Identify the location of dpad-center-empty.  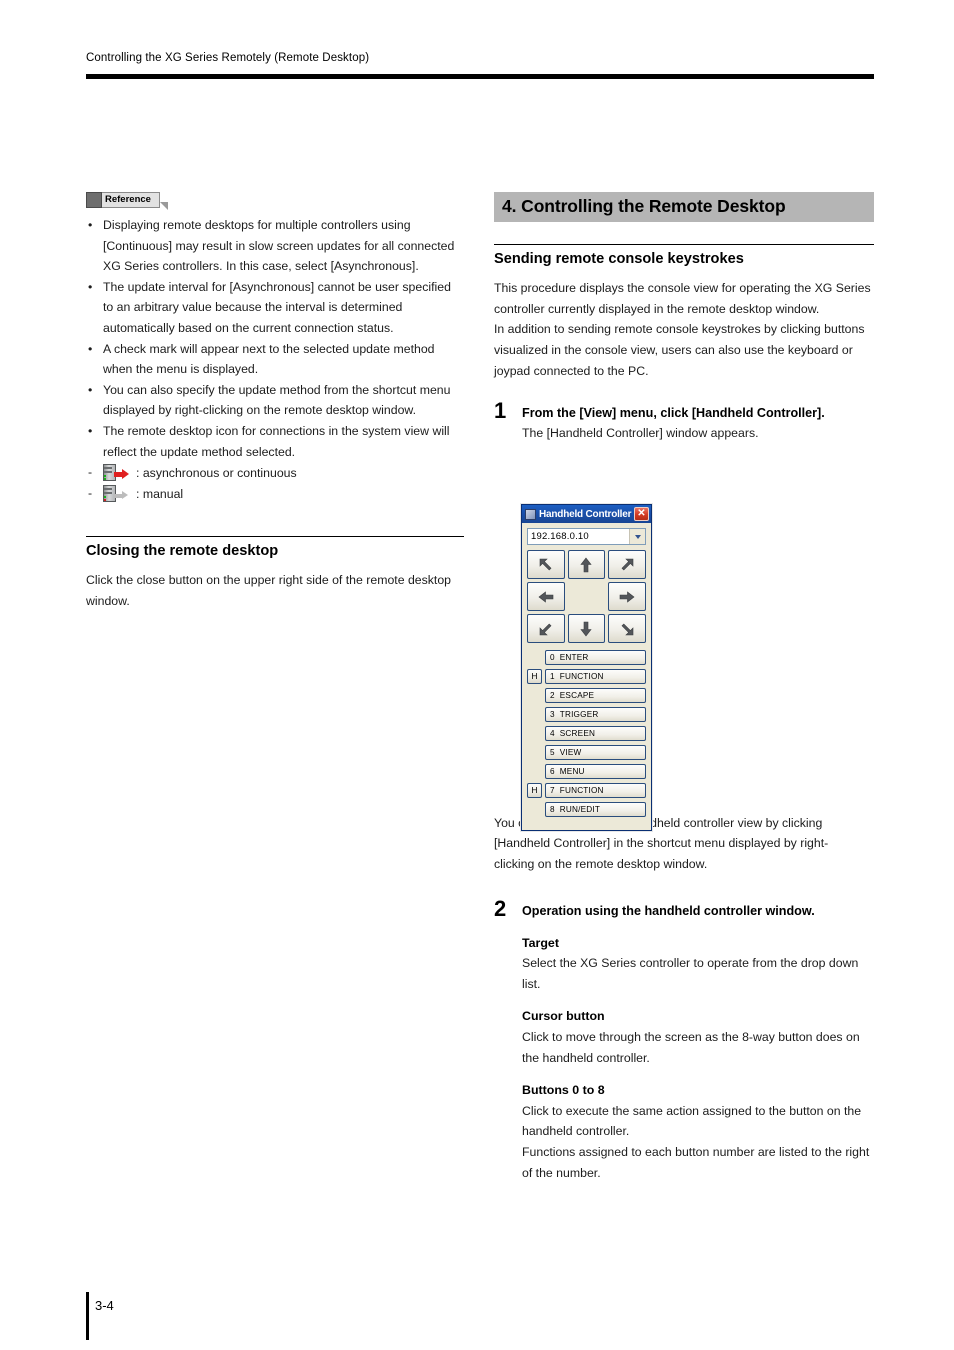
(587, 596).